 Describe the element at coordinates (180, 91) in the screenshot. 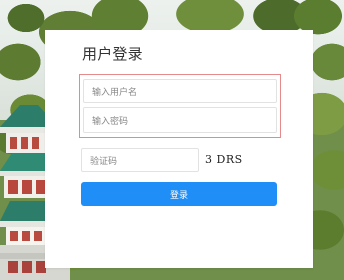

I see `username-input: 输入用户名` at that location.